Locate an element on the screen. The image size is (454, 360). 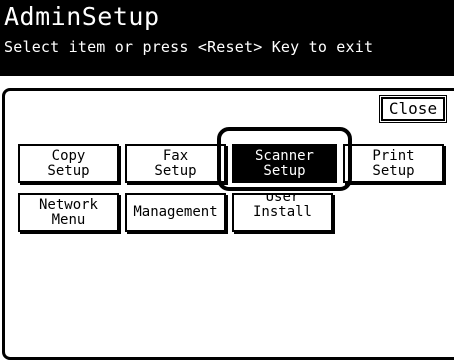
user-install-button: User Install is located at coordinates (282, 212).